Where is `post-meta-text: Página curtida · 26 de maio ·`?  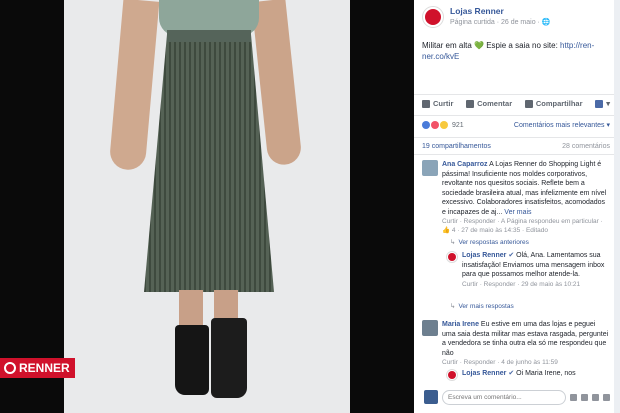
post-meta-text: Página curtida · 26 de maio · is located at coordinates (496, 22).